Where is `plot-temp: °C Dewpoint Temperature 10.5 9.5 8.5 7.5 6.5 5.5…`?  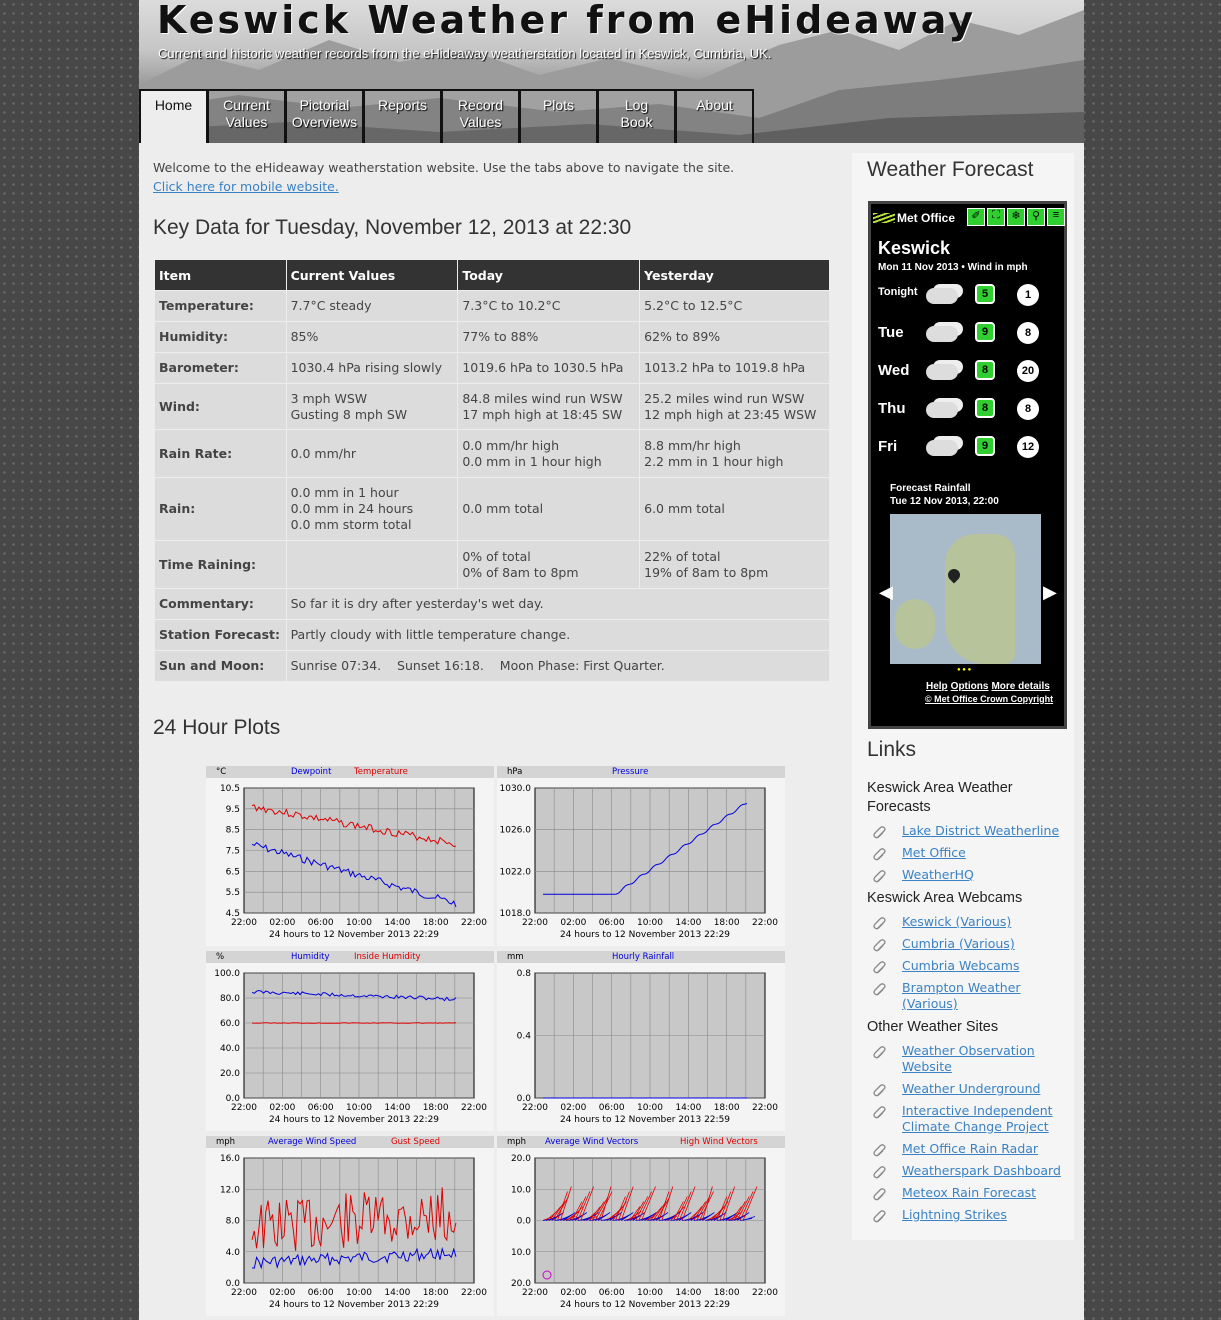 plot-temp: °C Dewpoint Temperature 10.5 9.5 8.5 7.5 6.5 5.5… is located at coordinates (350, 856).